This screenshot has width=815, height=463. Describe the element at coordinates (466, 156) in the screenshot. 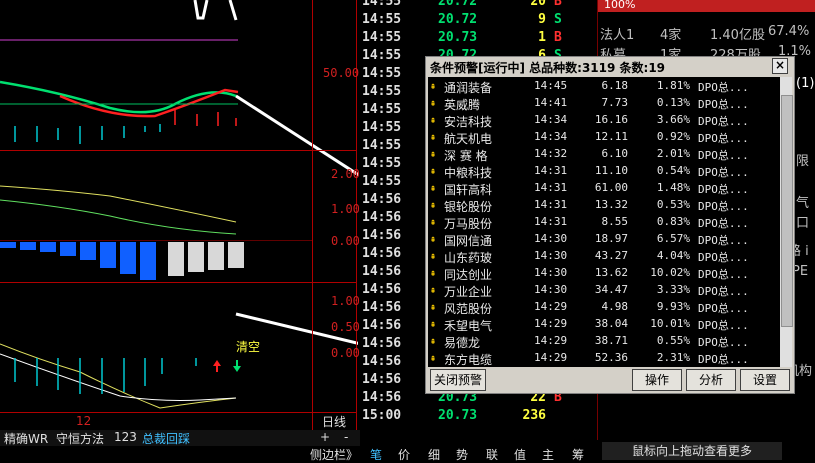

I see `alert-stock-name: 深 赛 格` at that location.